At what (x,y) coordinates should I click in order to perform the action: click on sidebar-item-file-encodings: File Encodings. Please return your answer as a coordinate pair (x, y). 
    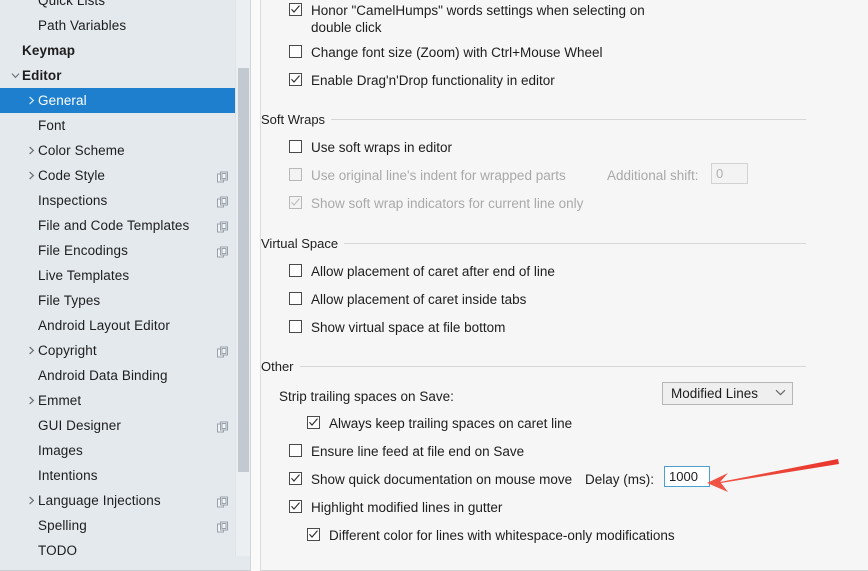
    Looking at the image, I should click on (125, 250).